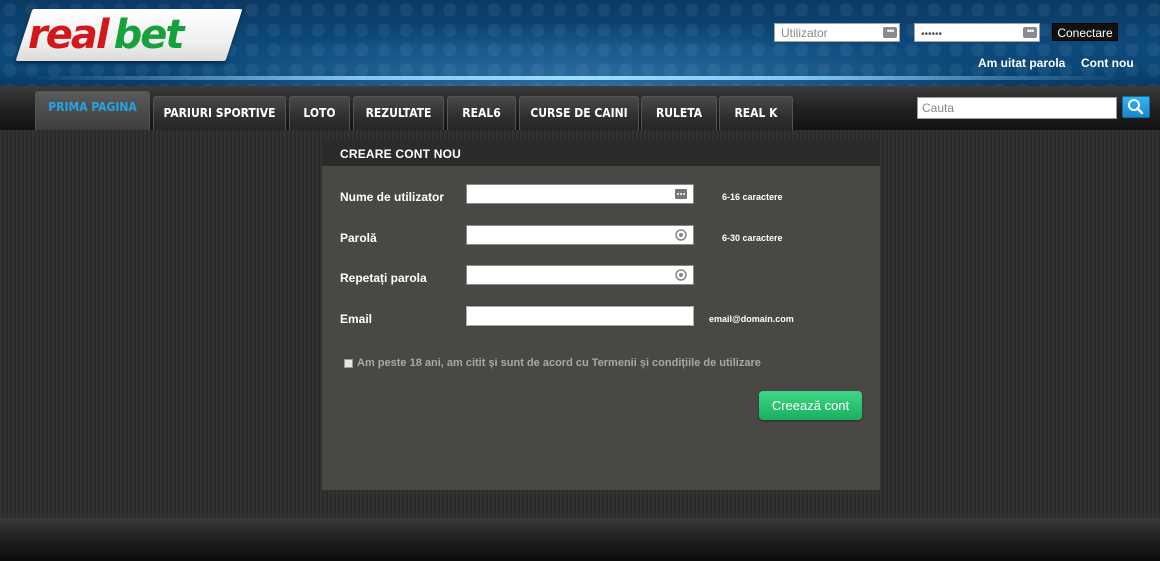  Describe the element at coordinates (837, 32) in the screenshot. I see `username-login-input: Utilizator •••` at that location.